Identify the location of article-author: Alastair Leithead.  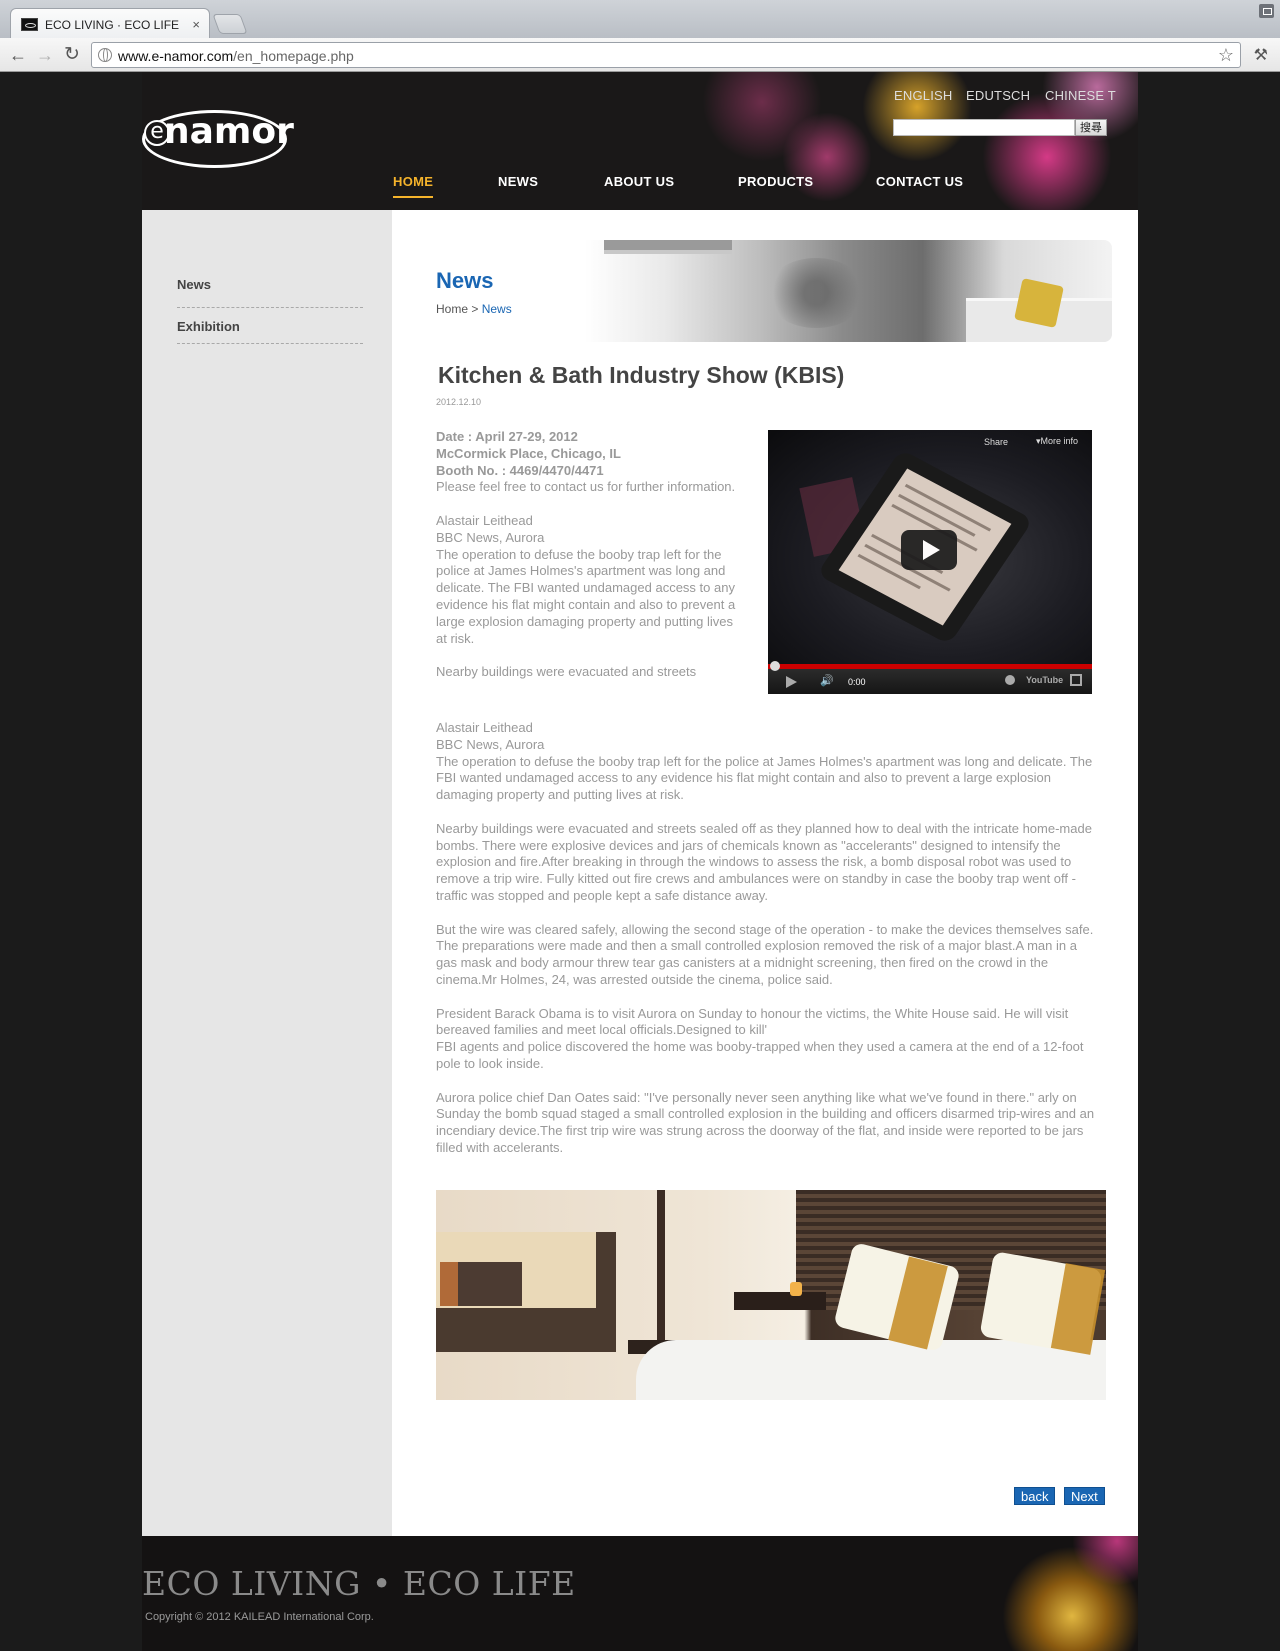
(484, 727).